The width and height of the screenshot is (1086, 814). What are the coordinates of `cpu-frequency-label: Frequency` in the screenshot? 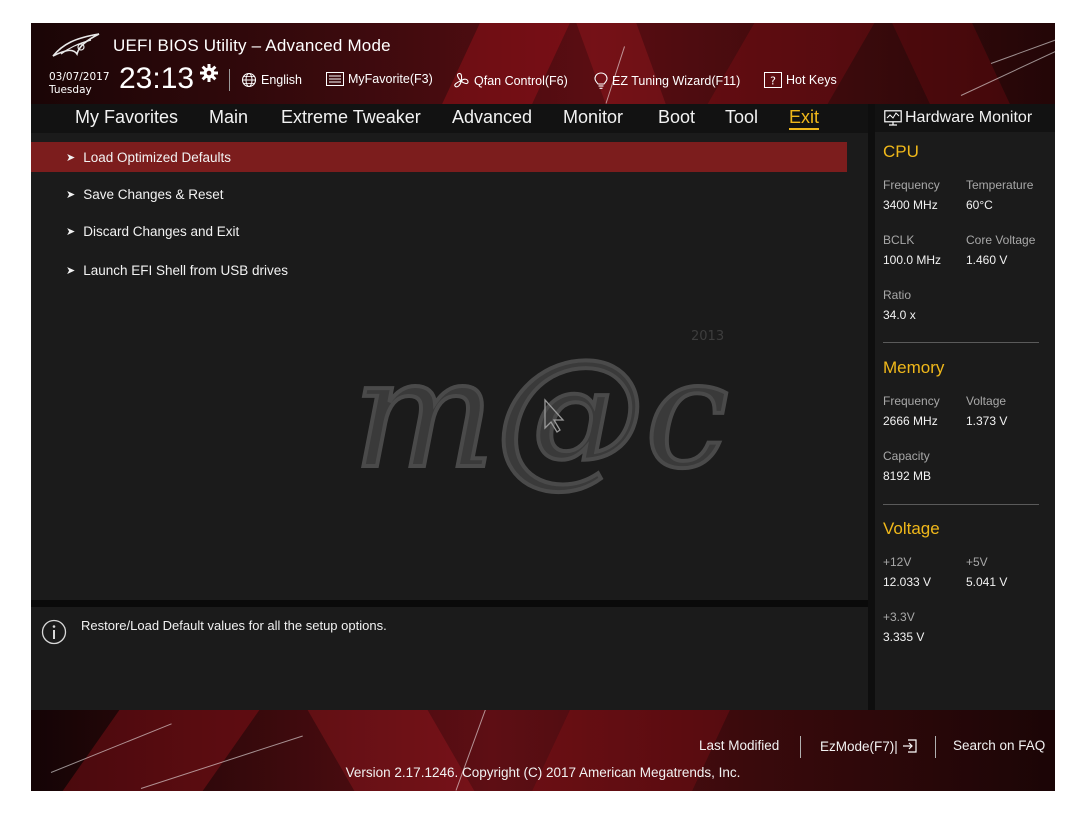 It's located at (911, 185).